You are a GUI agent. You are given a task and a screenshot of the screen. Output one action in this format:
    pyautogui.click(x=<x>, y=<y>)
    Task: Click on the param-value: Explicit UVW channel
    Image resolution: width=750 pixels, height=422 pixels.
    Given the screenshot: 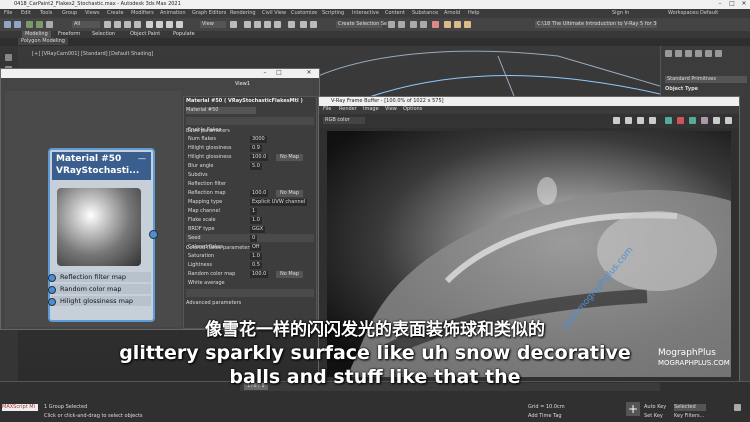 What is the action you would take?
    pyautogui.click(x=279, y=202)
    